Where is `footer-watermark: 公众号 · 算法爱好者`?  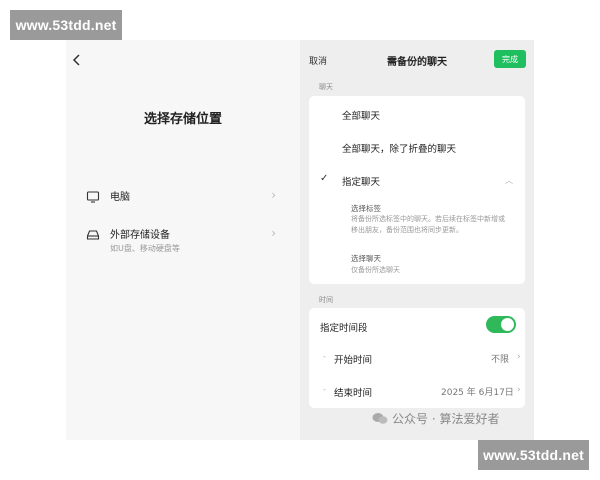 footer-watermark: 公众号 · 算法爱好者 is located at coordinates (435, 418).